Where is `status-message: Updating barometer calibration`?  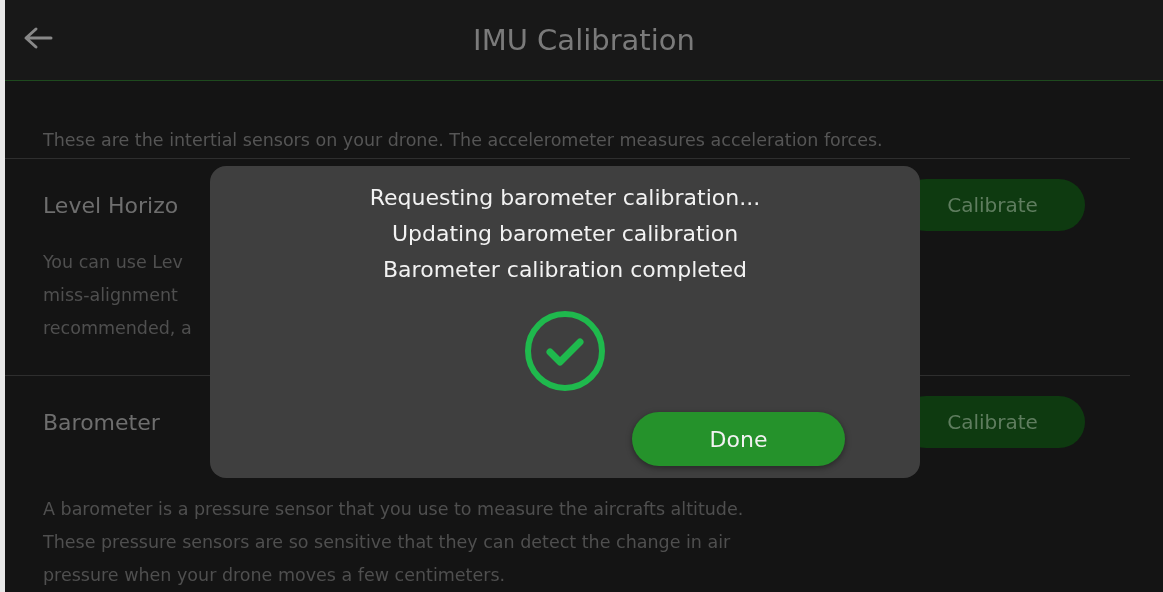 status-message: Updating barometer calibration is located at coordinates (565, 234).